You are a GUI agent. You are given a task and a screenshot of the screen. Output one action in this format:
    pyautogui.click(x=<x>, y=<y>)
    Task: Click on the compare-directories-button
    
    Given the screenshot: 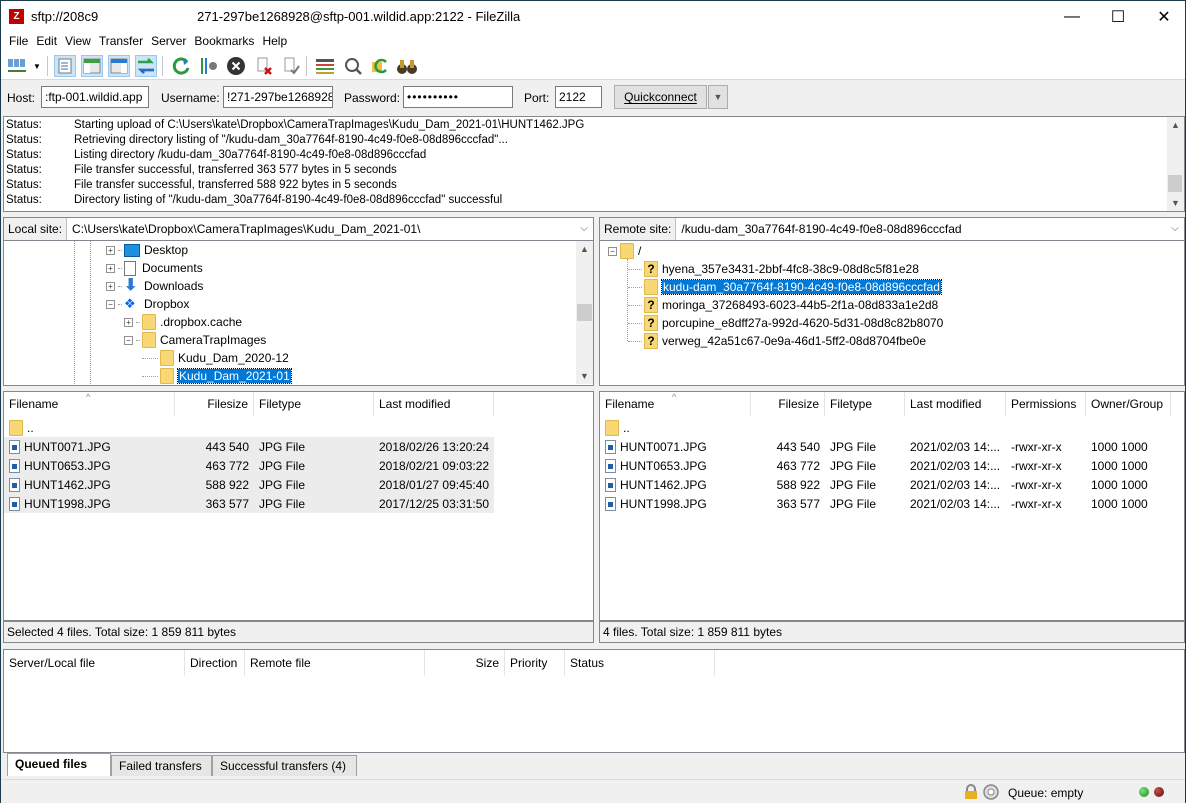 What is the action you would take?
    pyautogui.click(x=353, y=66)
    